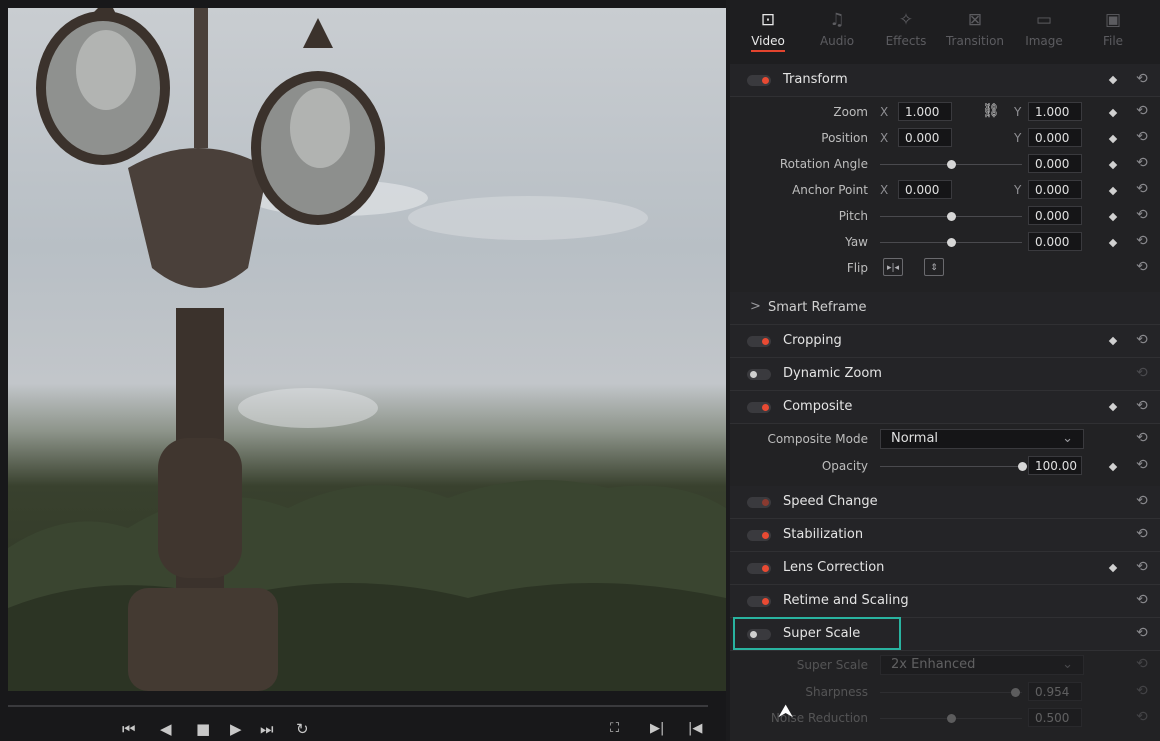  What do you see at coordinates (837, 20) in the screenshot?
I see `music-note-icon: ♫` at bounding box center [837, 20].